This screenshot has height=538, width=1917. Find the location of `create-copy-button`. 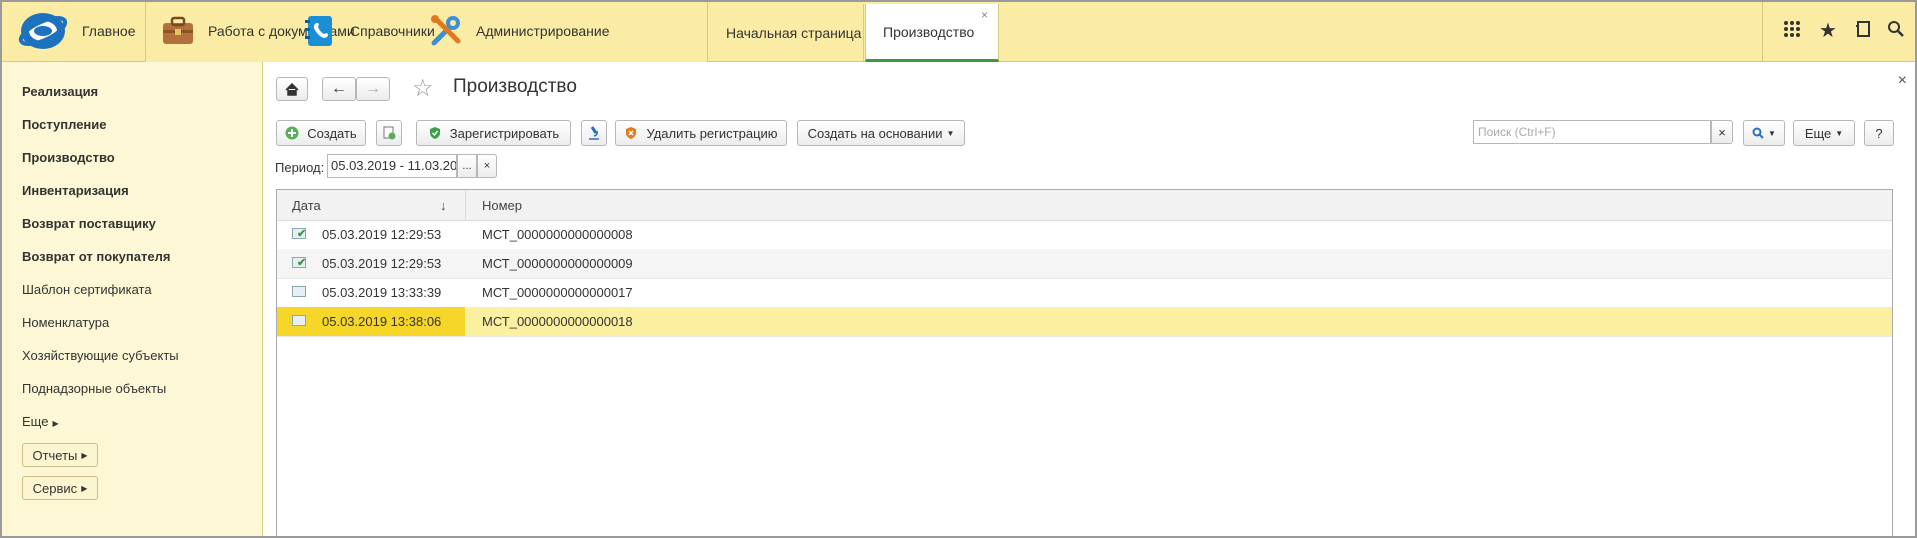

create-copy-button is located at coordinates (389, 133).